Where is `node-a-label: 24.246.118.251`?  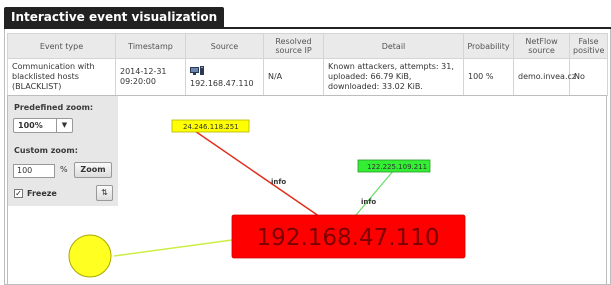
node-a-label: 24.246.118.251 is located at coordinates (211, 127).